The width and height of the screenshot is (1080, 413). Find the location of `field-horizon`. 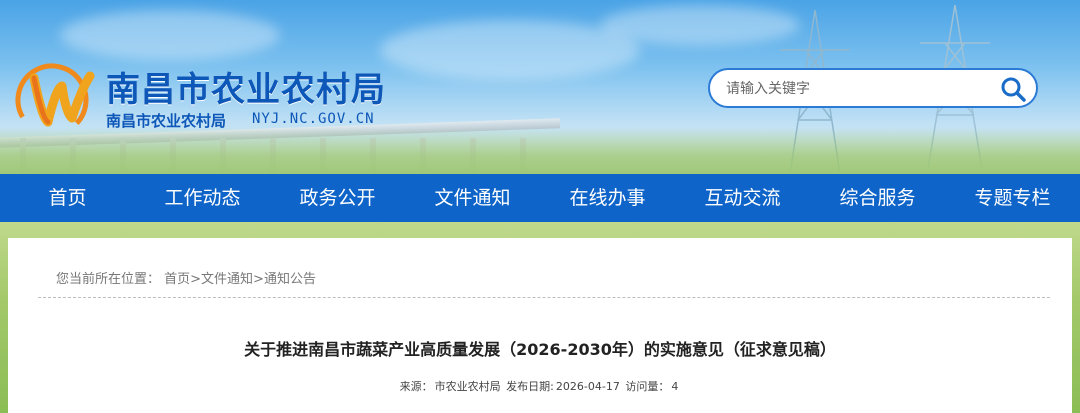

field-horizon is located at coordinates (540, 151).